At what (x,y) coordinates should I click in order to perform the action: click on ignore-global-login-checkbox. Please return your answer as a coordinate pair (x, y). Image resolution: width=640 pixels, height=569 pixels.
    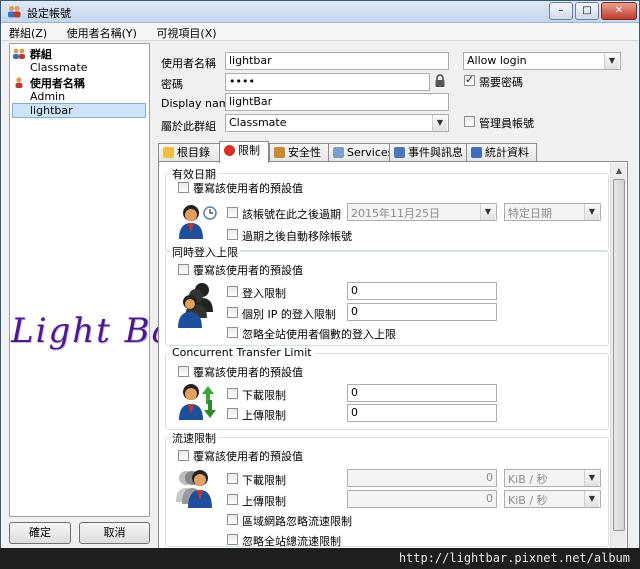
    Looking at the image, I should click on (232, 332).